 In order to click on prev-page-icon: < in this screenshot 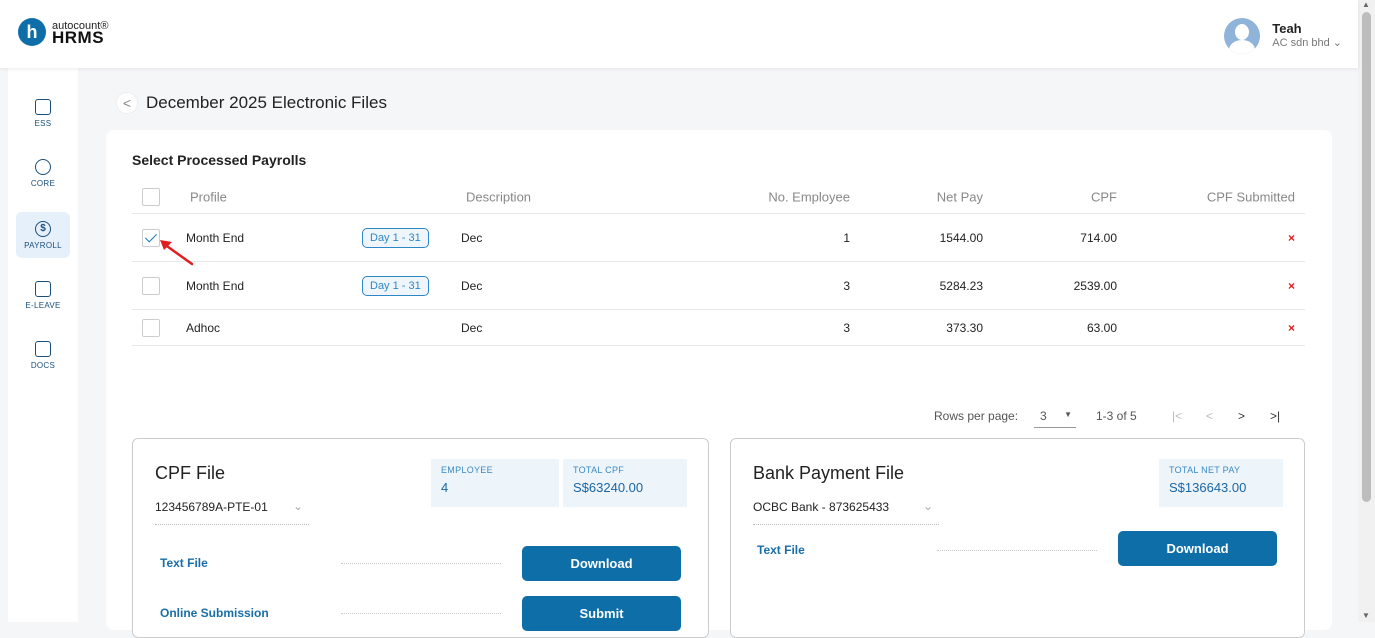, I will do `click(1209, 416)`.